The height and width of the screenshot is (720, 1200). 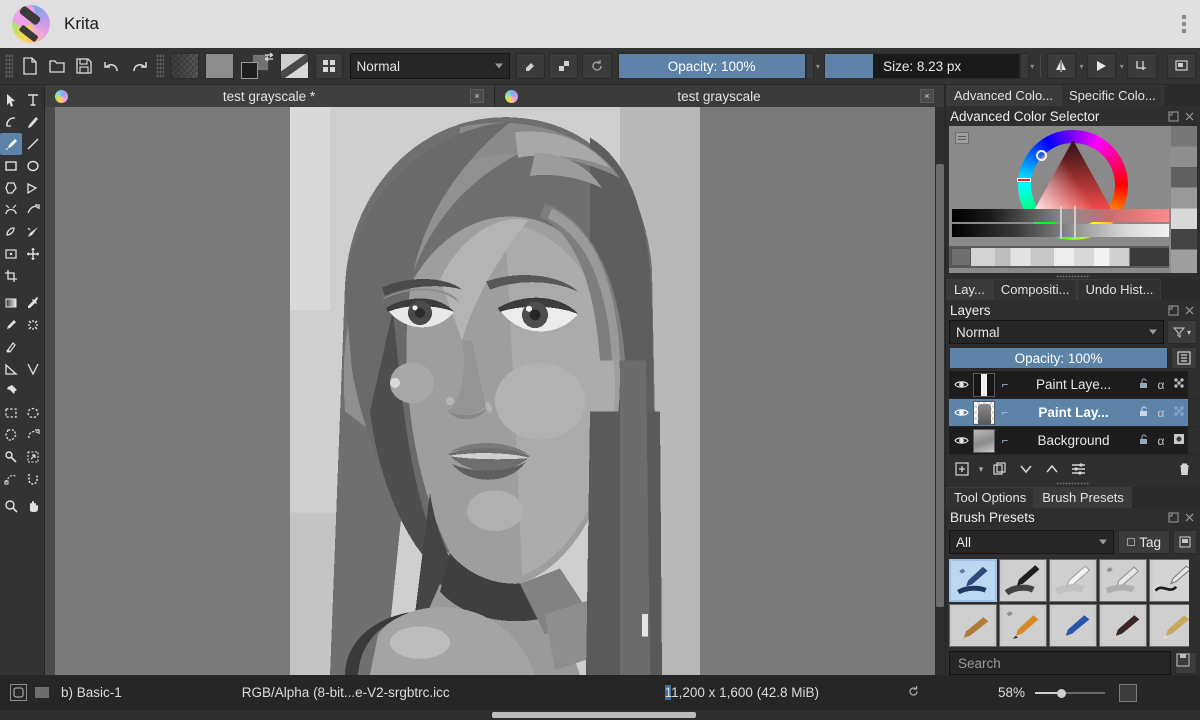 I want to click on basic-1-preset, so click(x=973, y=581).